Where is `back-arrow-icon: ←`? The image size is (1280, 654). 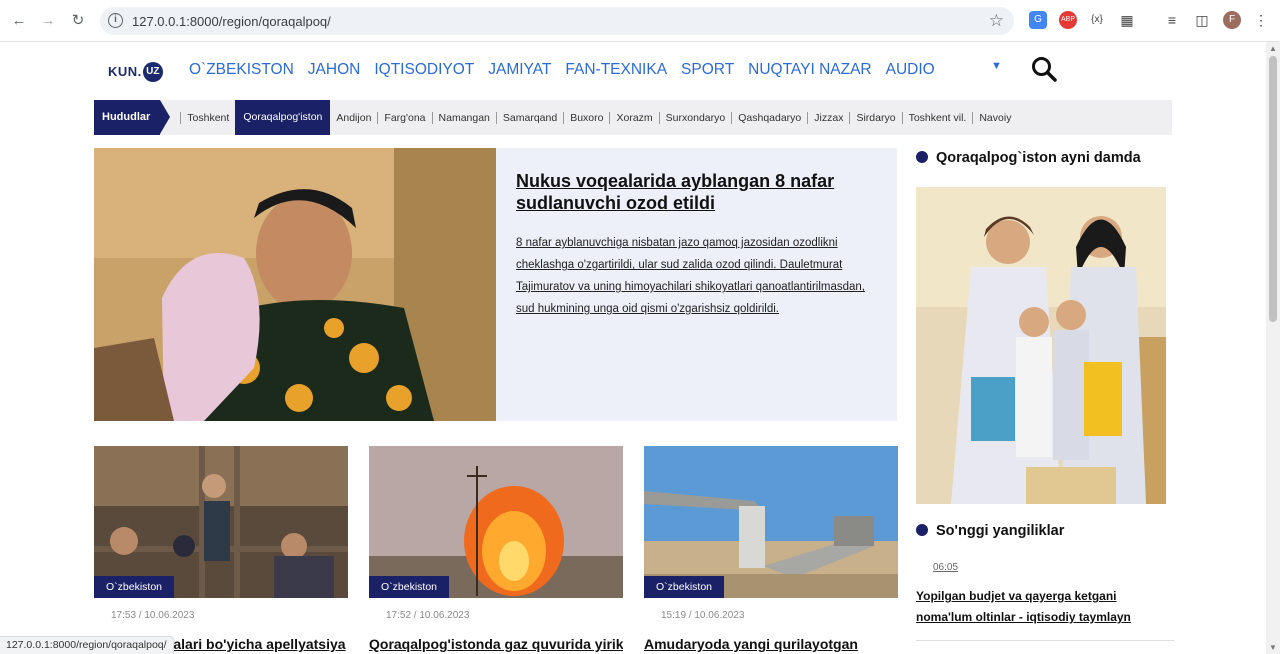
back-arrow-icon: ← is located at coordinates (19, 21).